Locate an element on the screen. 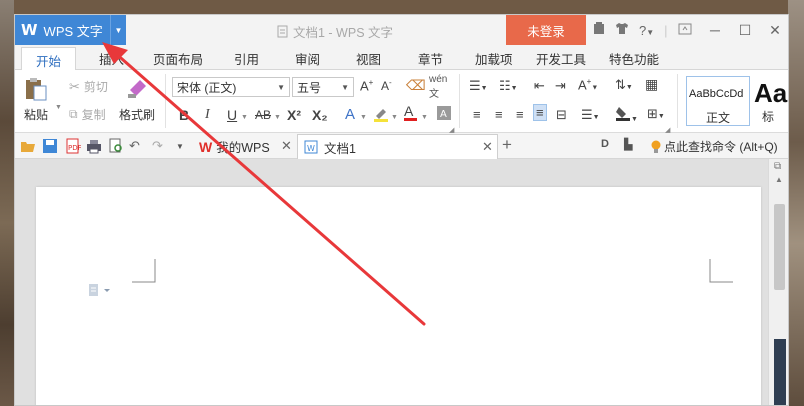 The width and height of the screenshot is (804, 406). strikethrough-button: AB is located at coordinates (263, 115).